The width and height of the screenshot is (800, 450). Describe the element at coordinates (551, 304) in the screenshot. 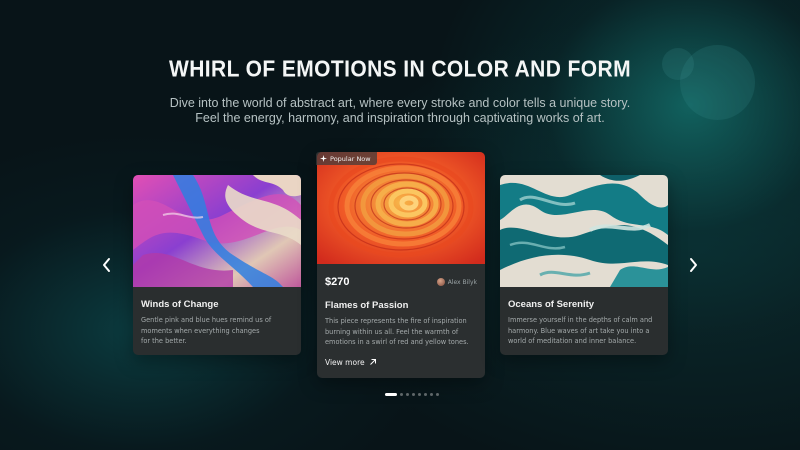

I see `card-title: Oceans of Serenity` at that location.